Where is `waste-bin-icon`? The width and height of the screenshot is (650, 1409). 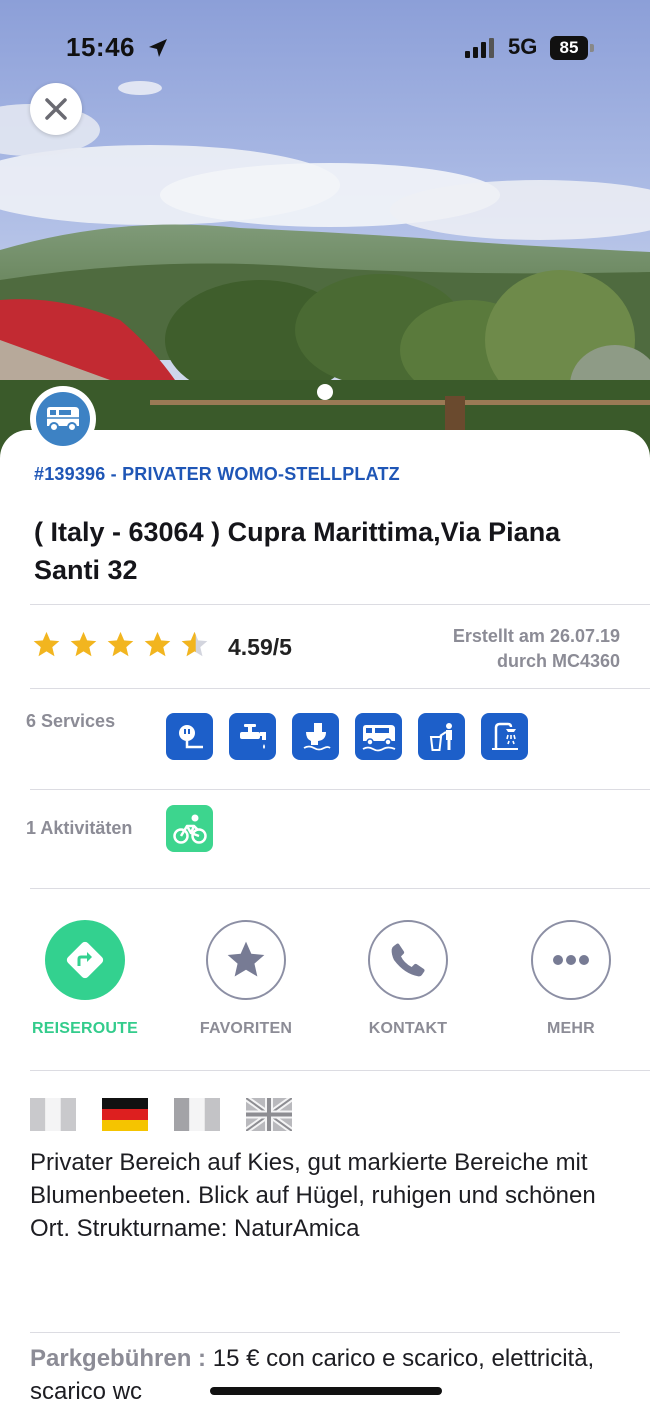
waste-bin-icon is located at coordinates (440, 736).